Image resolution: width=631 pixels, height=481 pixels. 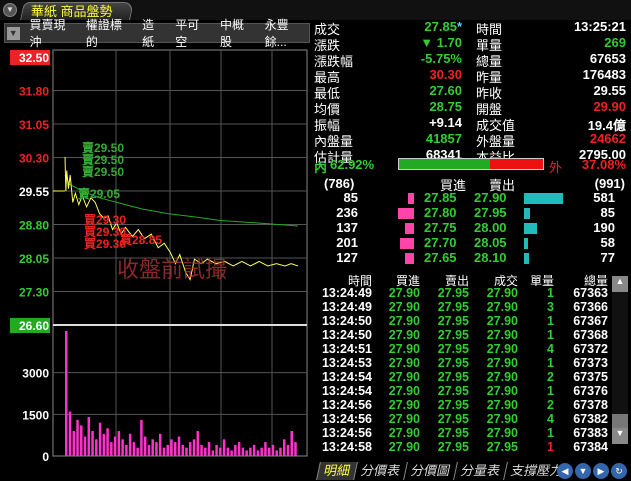 I want to click on quote-value: ▼ 1.70, so click(x=441, y=42).